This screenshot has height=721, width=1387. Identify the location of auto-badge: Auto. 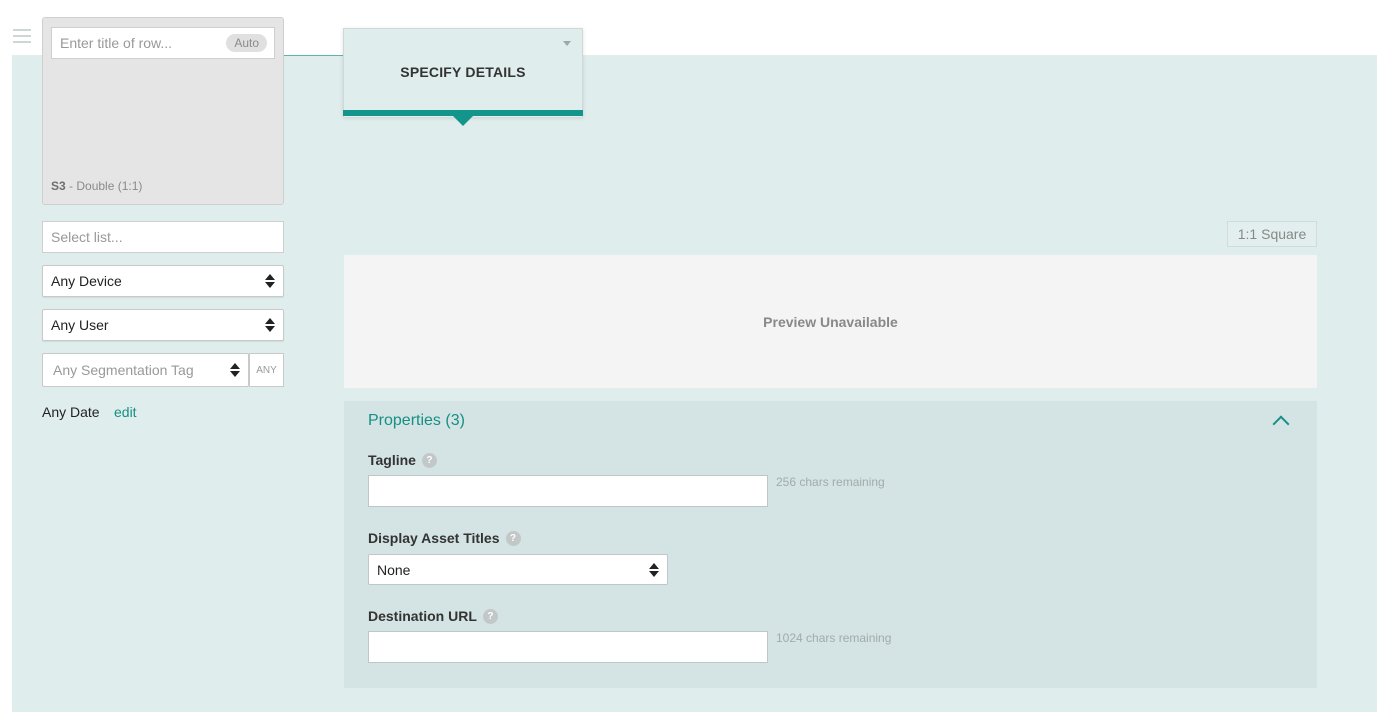
(246, 43).